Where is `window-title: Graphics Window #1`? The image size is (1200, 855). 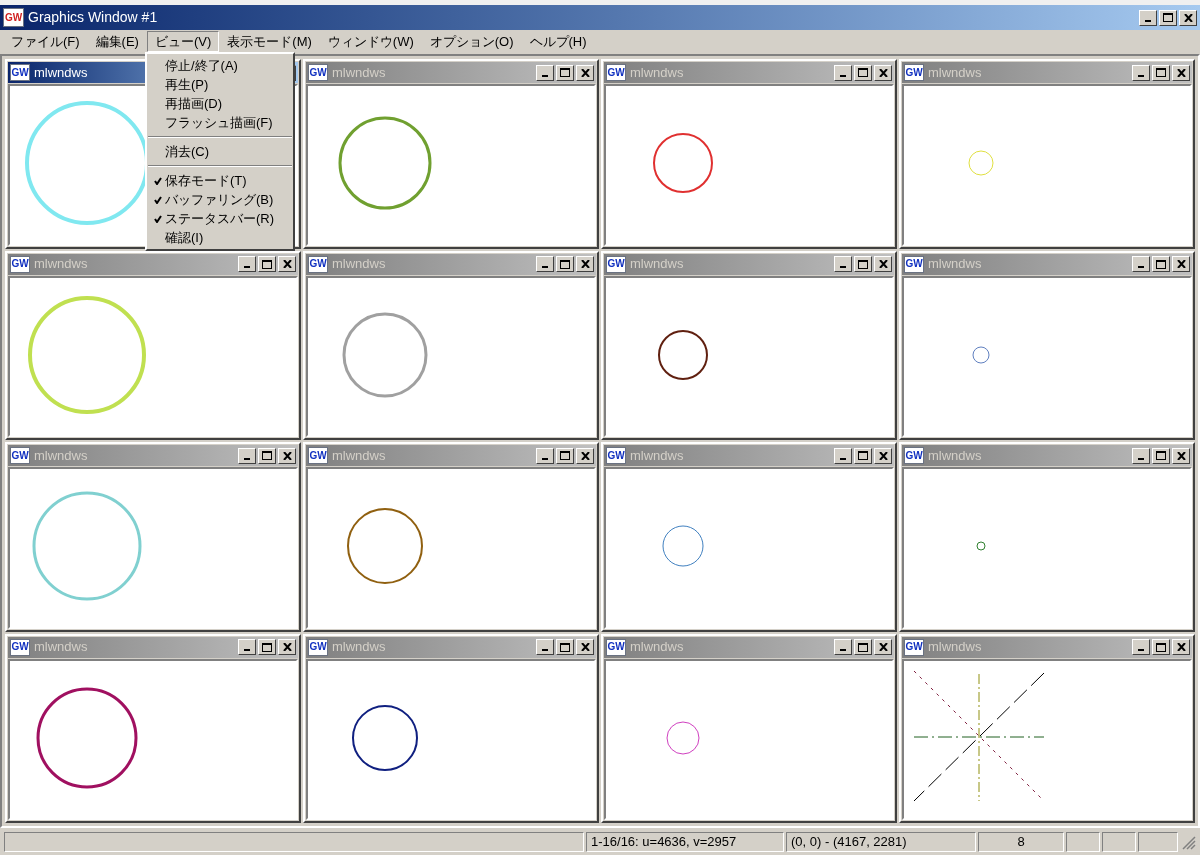
window-title: Graphics Window #1 is located at coordinates (93, 17).